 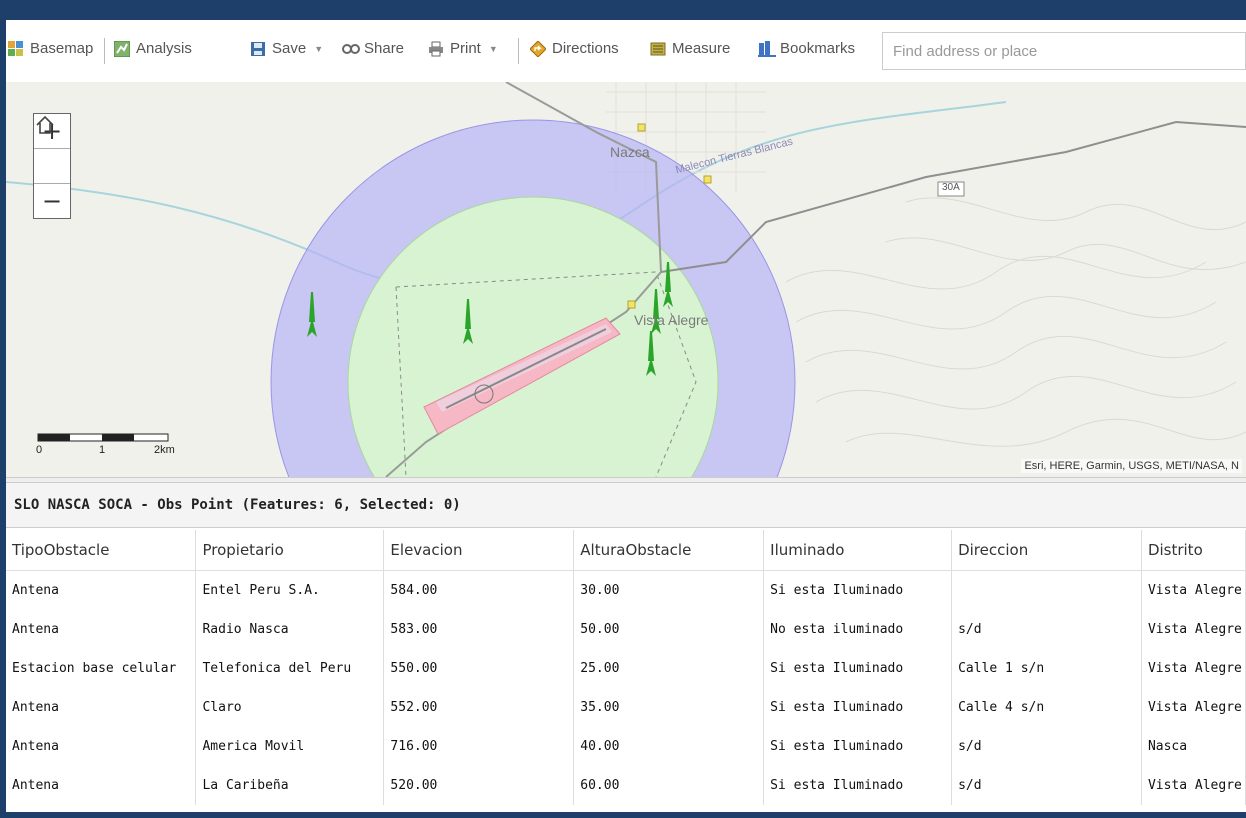 What do you see at coordinates (1131, 466) in the screenshot?
I see `map-attribution: Esri, HERE, Garmin, USGS, METI/NASA, N` at bounding box center [1131, 466].